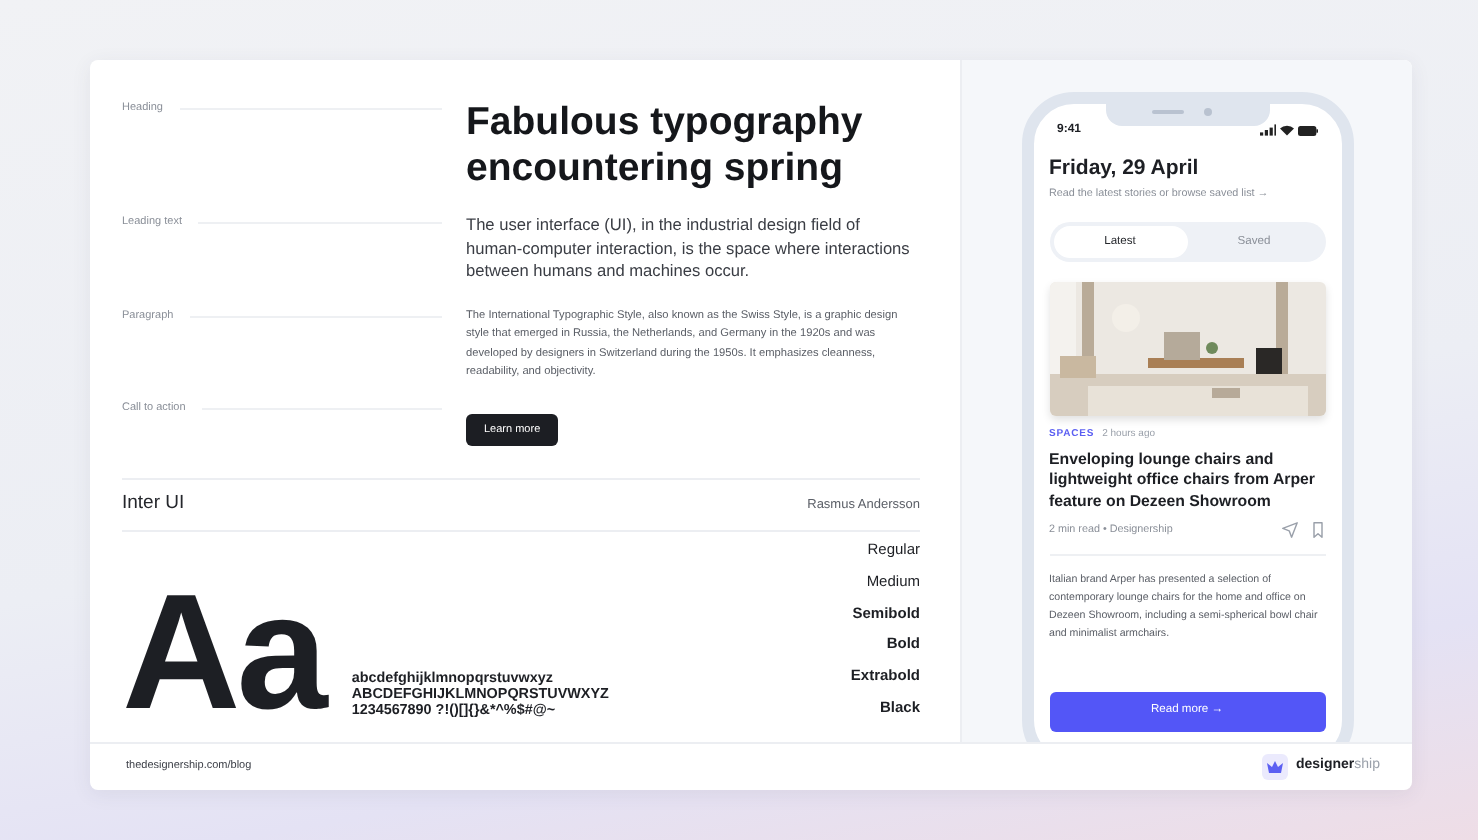 This screenshot has width=1478, height=840. Describe the element at coordinates (1289, 530) in the screenshot. I see `send-icon` at that location.